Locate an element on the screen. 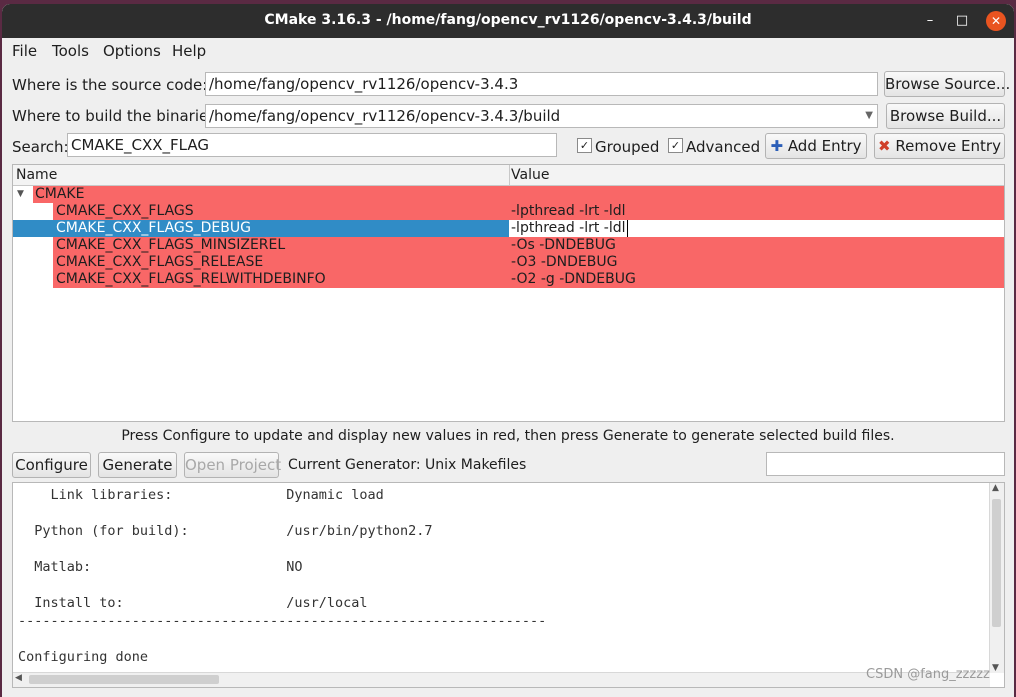 The height and width of the screenshot is (697, 1016). log-line: Install to: /usr/local is located at coordinates (193, 603).